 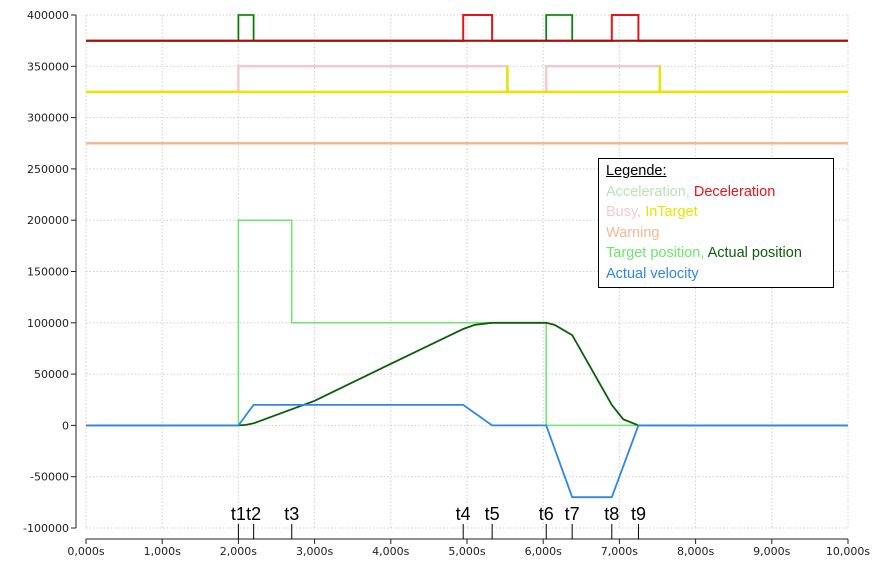 What do you see at coordinates (626, 212) in the screenshot?
I see `legend-entry-busy: Busy,` at bounding box center [626, 212].